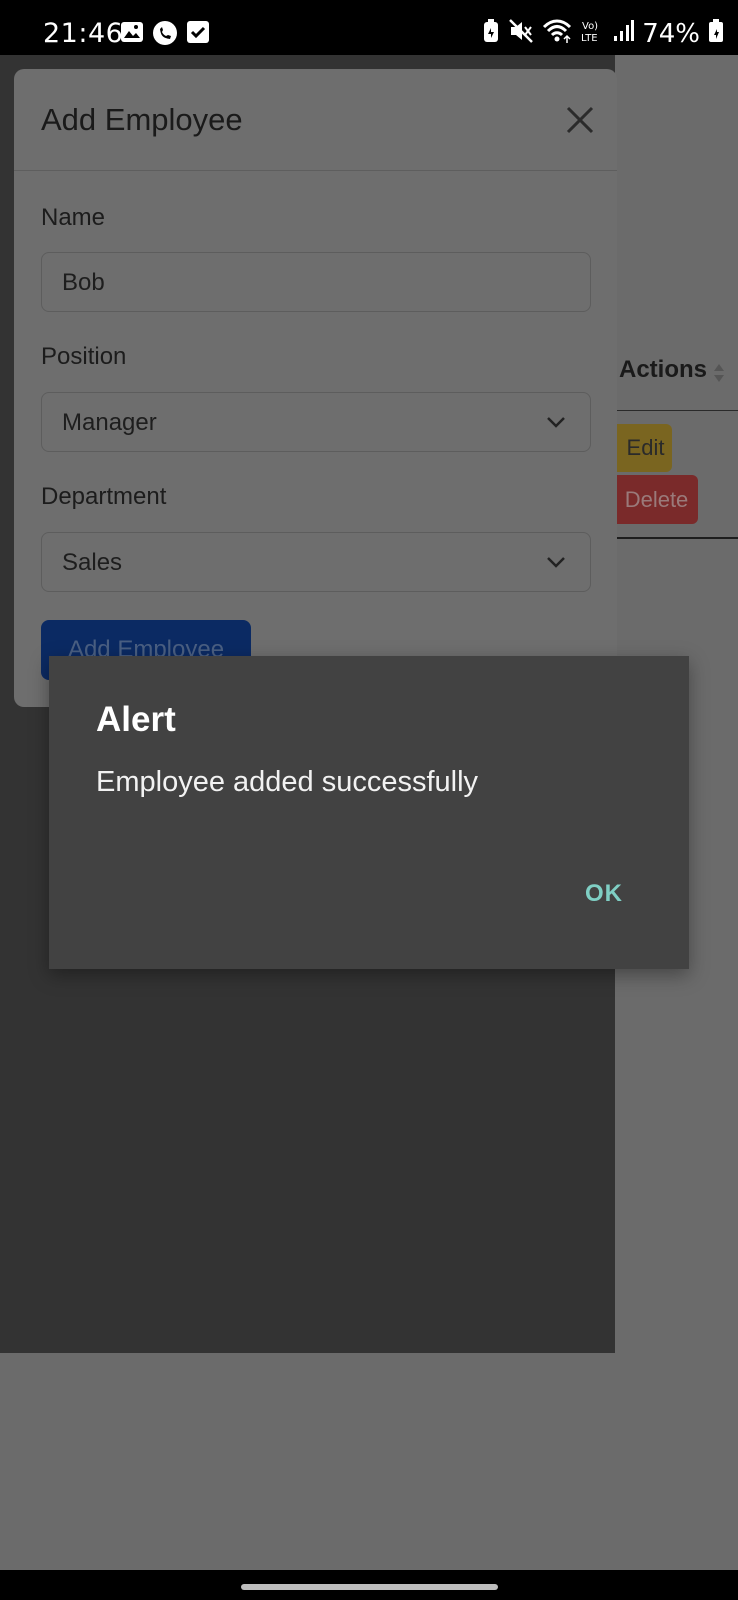 Image resolution: width=738 pixels, height=1600 pixels. I want to click on ok-button: OK, so click(604, 894).